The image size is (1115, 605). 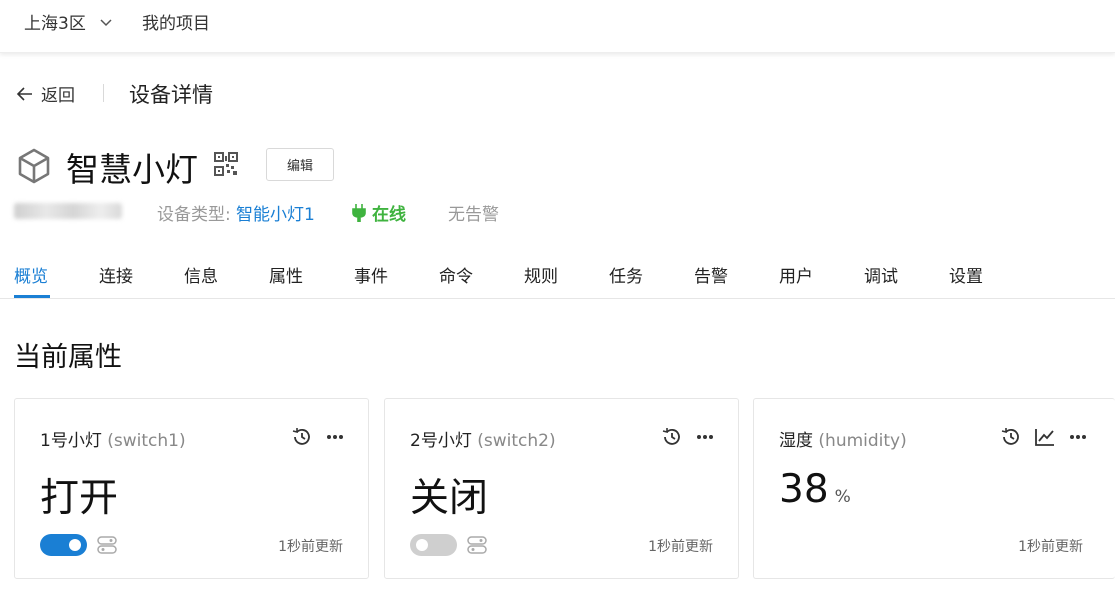 I want to click on project-link: 我的项目, so click(x=176, y=21).